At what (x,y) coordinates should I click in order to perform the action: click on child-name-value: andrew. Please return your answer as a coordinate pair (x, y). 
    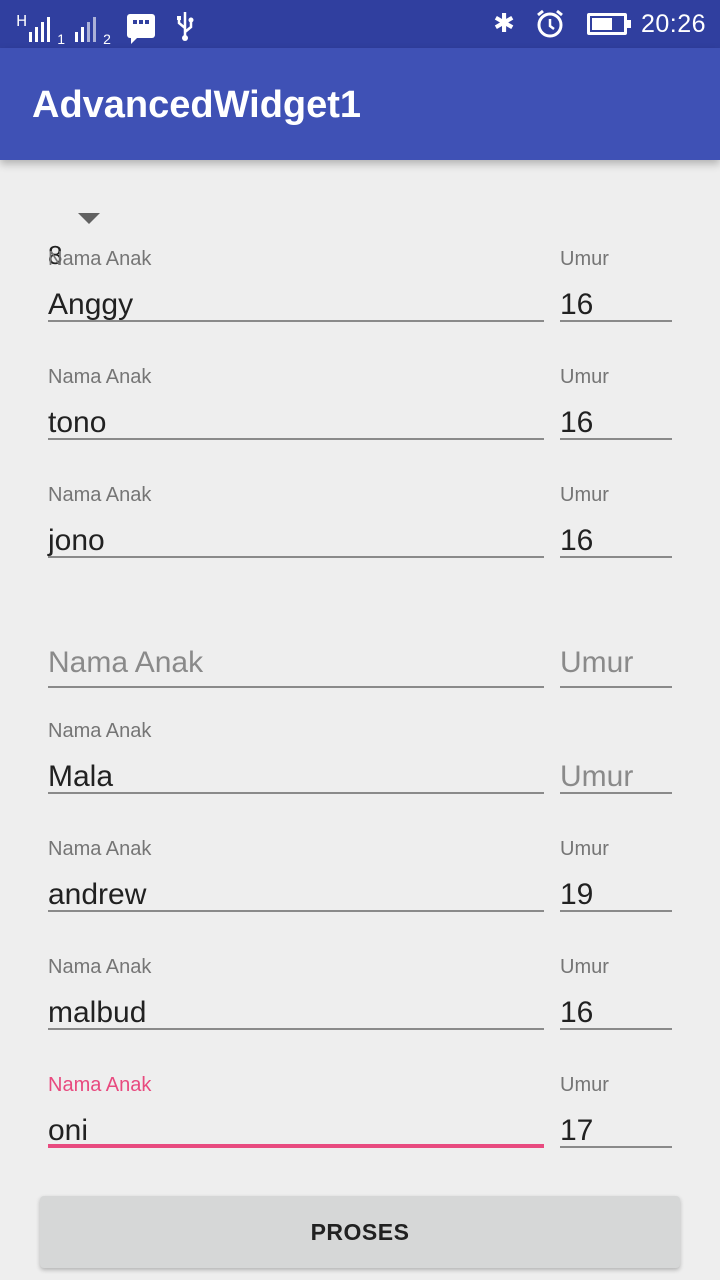
    Looking at the image, I should click on (97, 894).